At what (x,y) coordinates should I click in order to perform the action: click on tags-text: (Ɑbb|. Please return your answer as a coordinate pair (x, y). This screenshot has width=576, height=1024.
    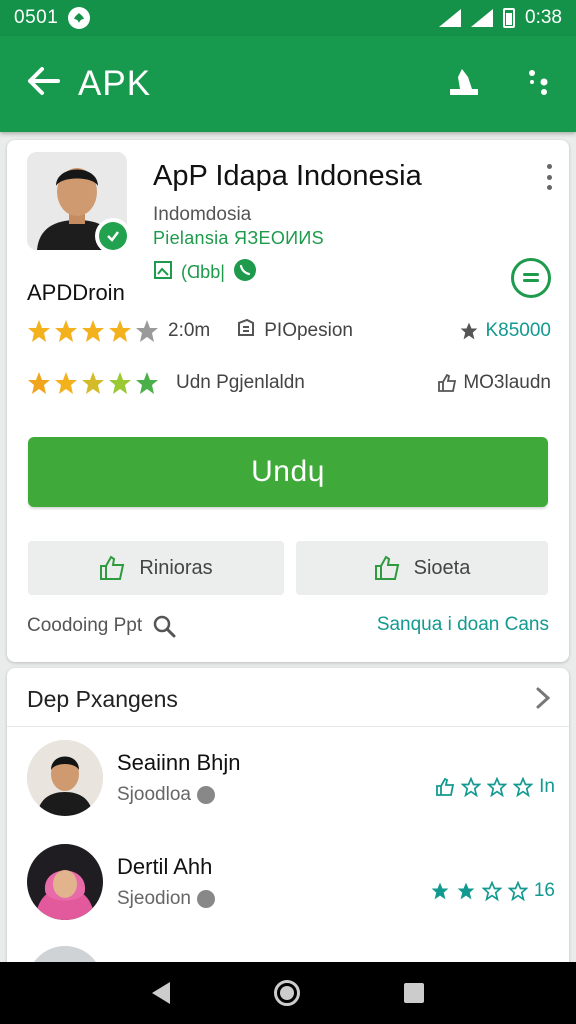
    Looking at the image, I should click on (203, 272).